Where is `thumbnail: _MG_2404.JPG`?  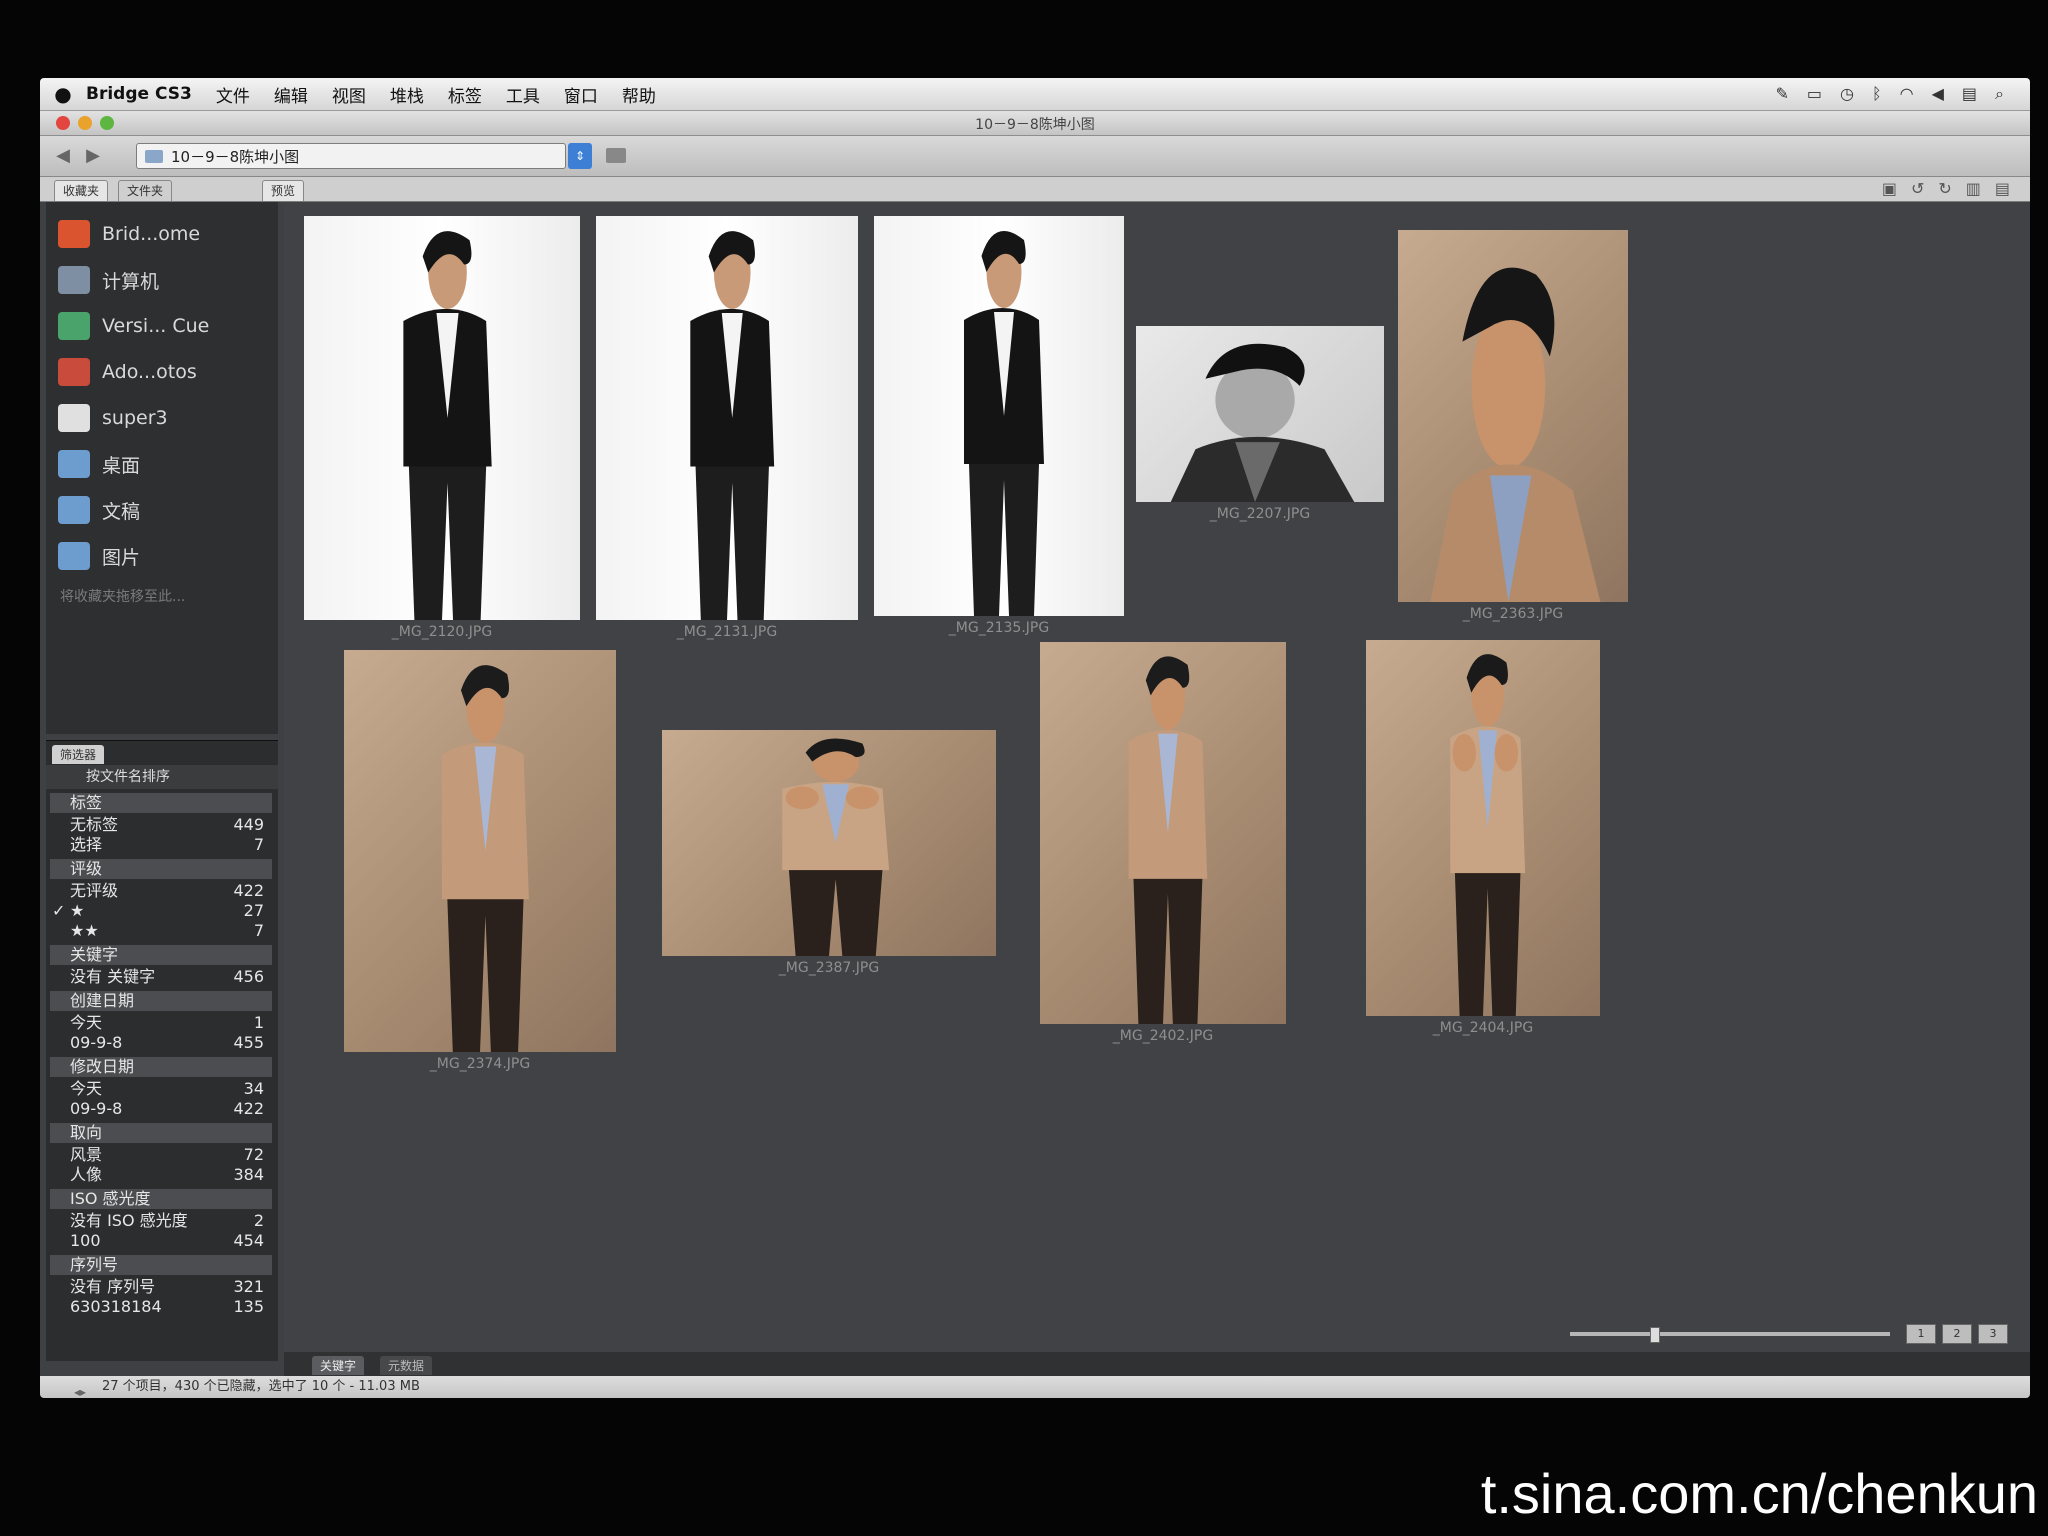 thumbnail: _MG_2404.JPG is located at coordinates (1483, 838).